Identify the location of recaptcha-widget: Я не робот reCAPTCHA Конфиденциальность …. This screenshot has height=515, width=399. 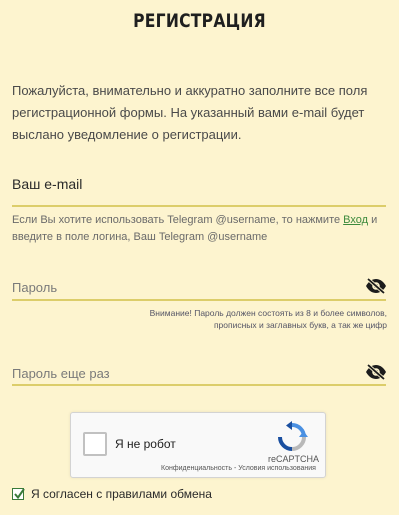
(198, 445).